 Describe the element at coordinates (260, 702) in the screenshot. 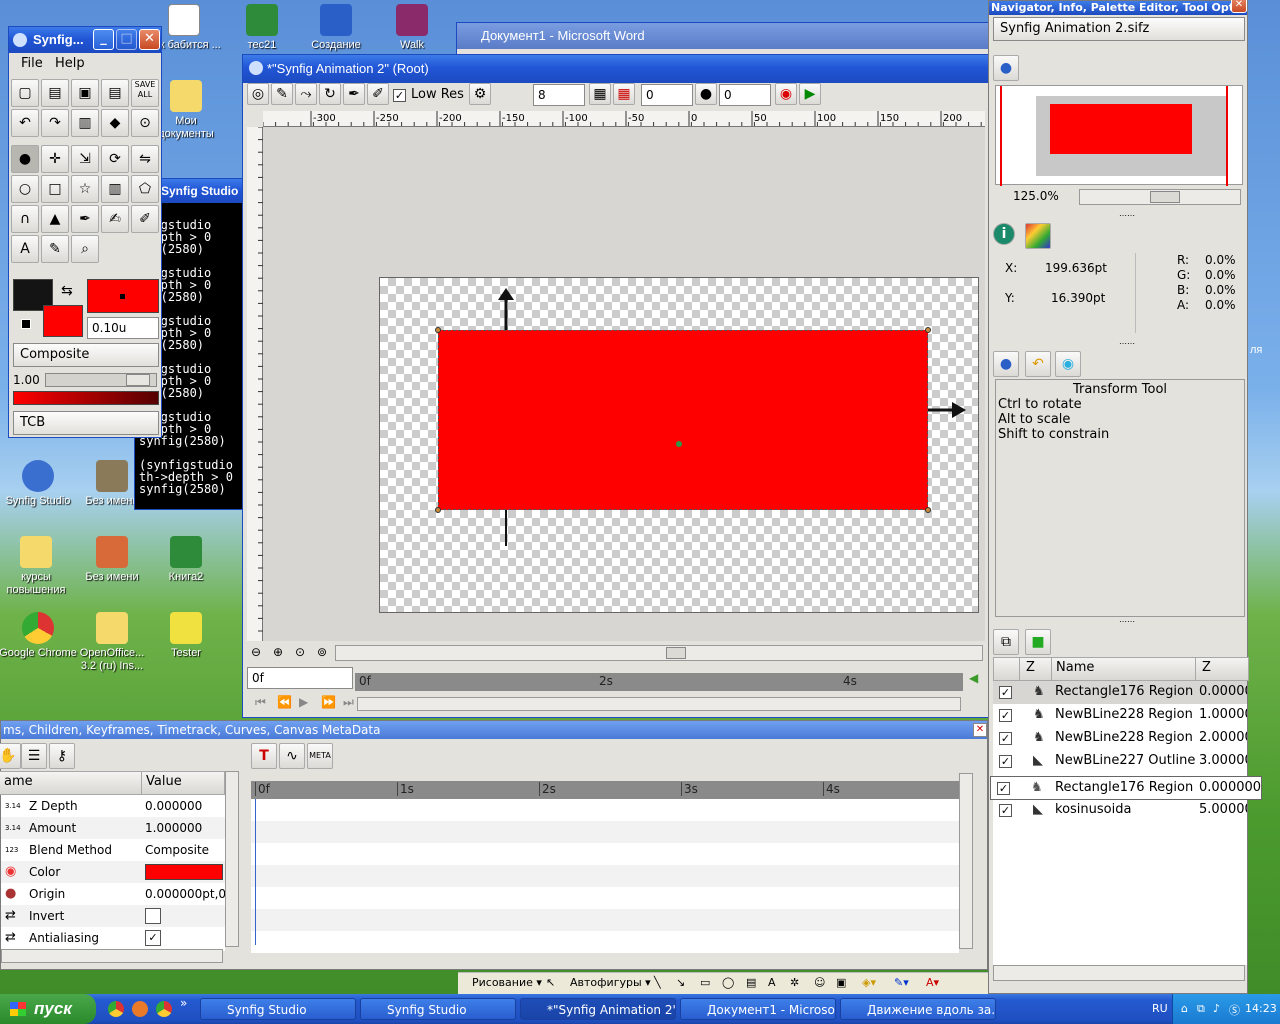

I see `seek-begin-icon: ⏮` at that location.